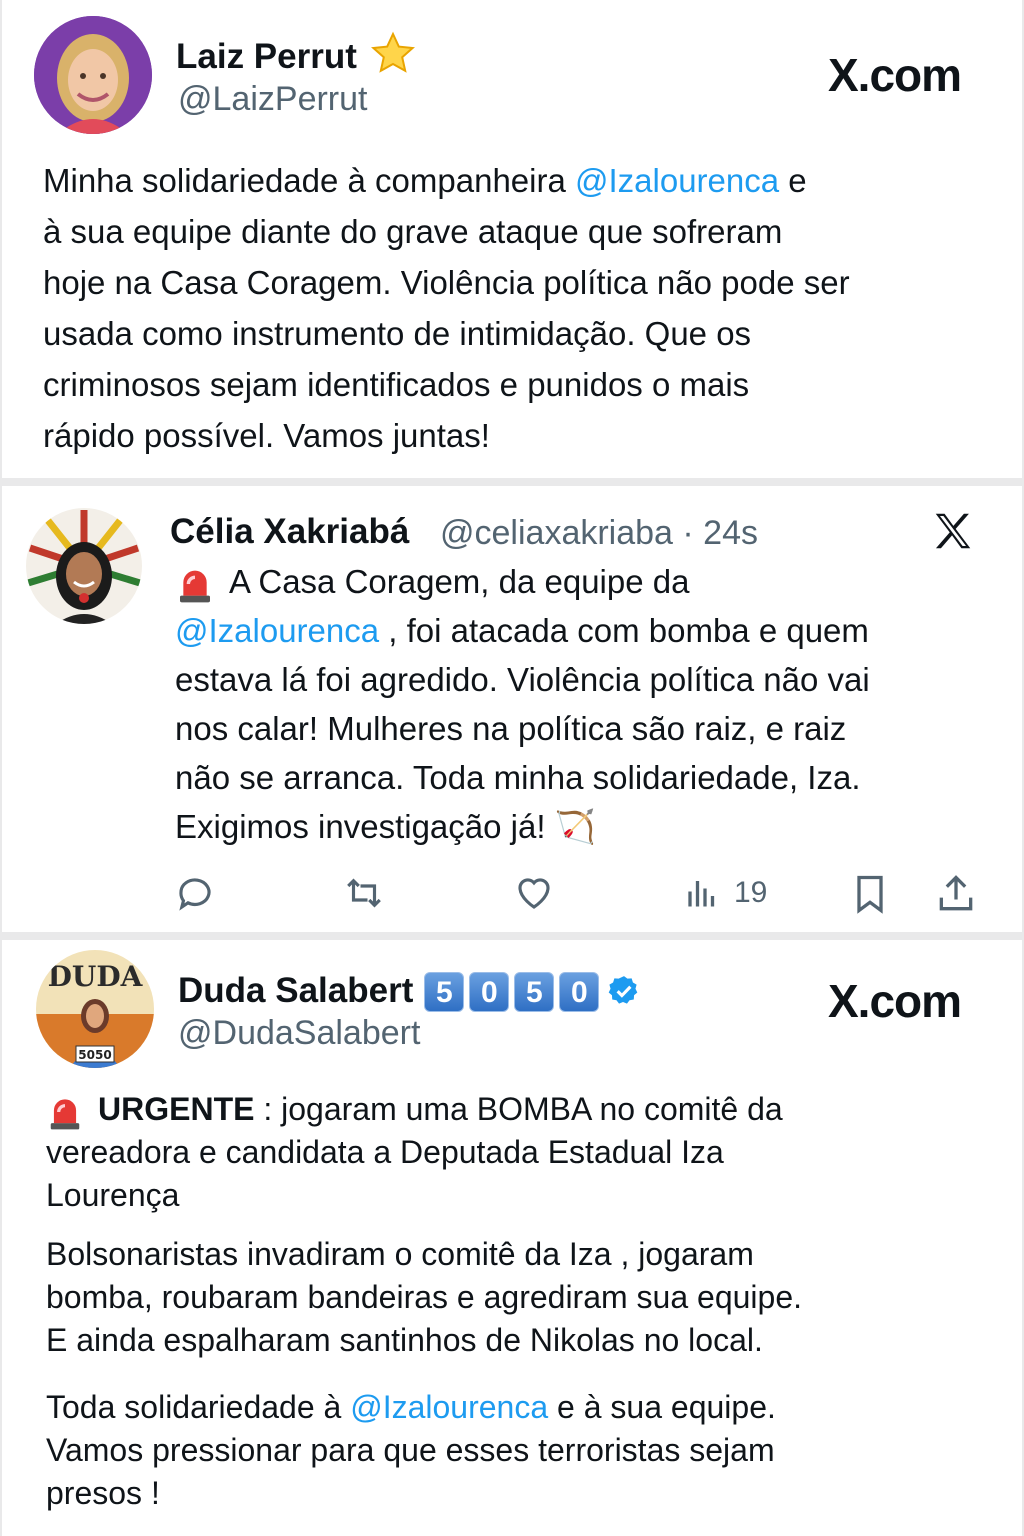 The width and height of the screenshot is (1024, 1536). I want to click on avatar-number: 5050, so click(94, 1055).